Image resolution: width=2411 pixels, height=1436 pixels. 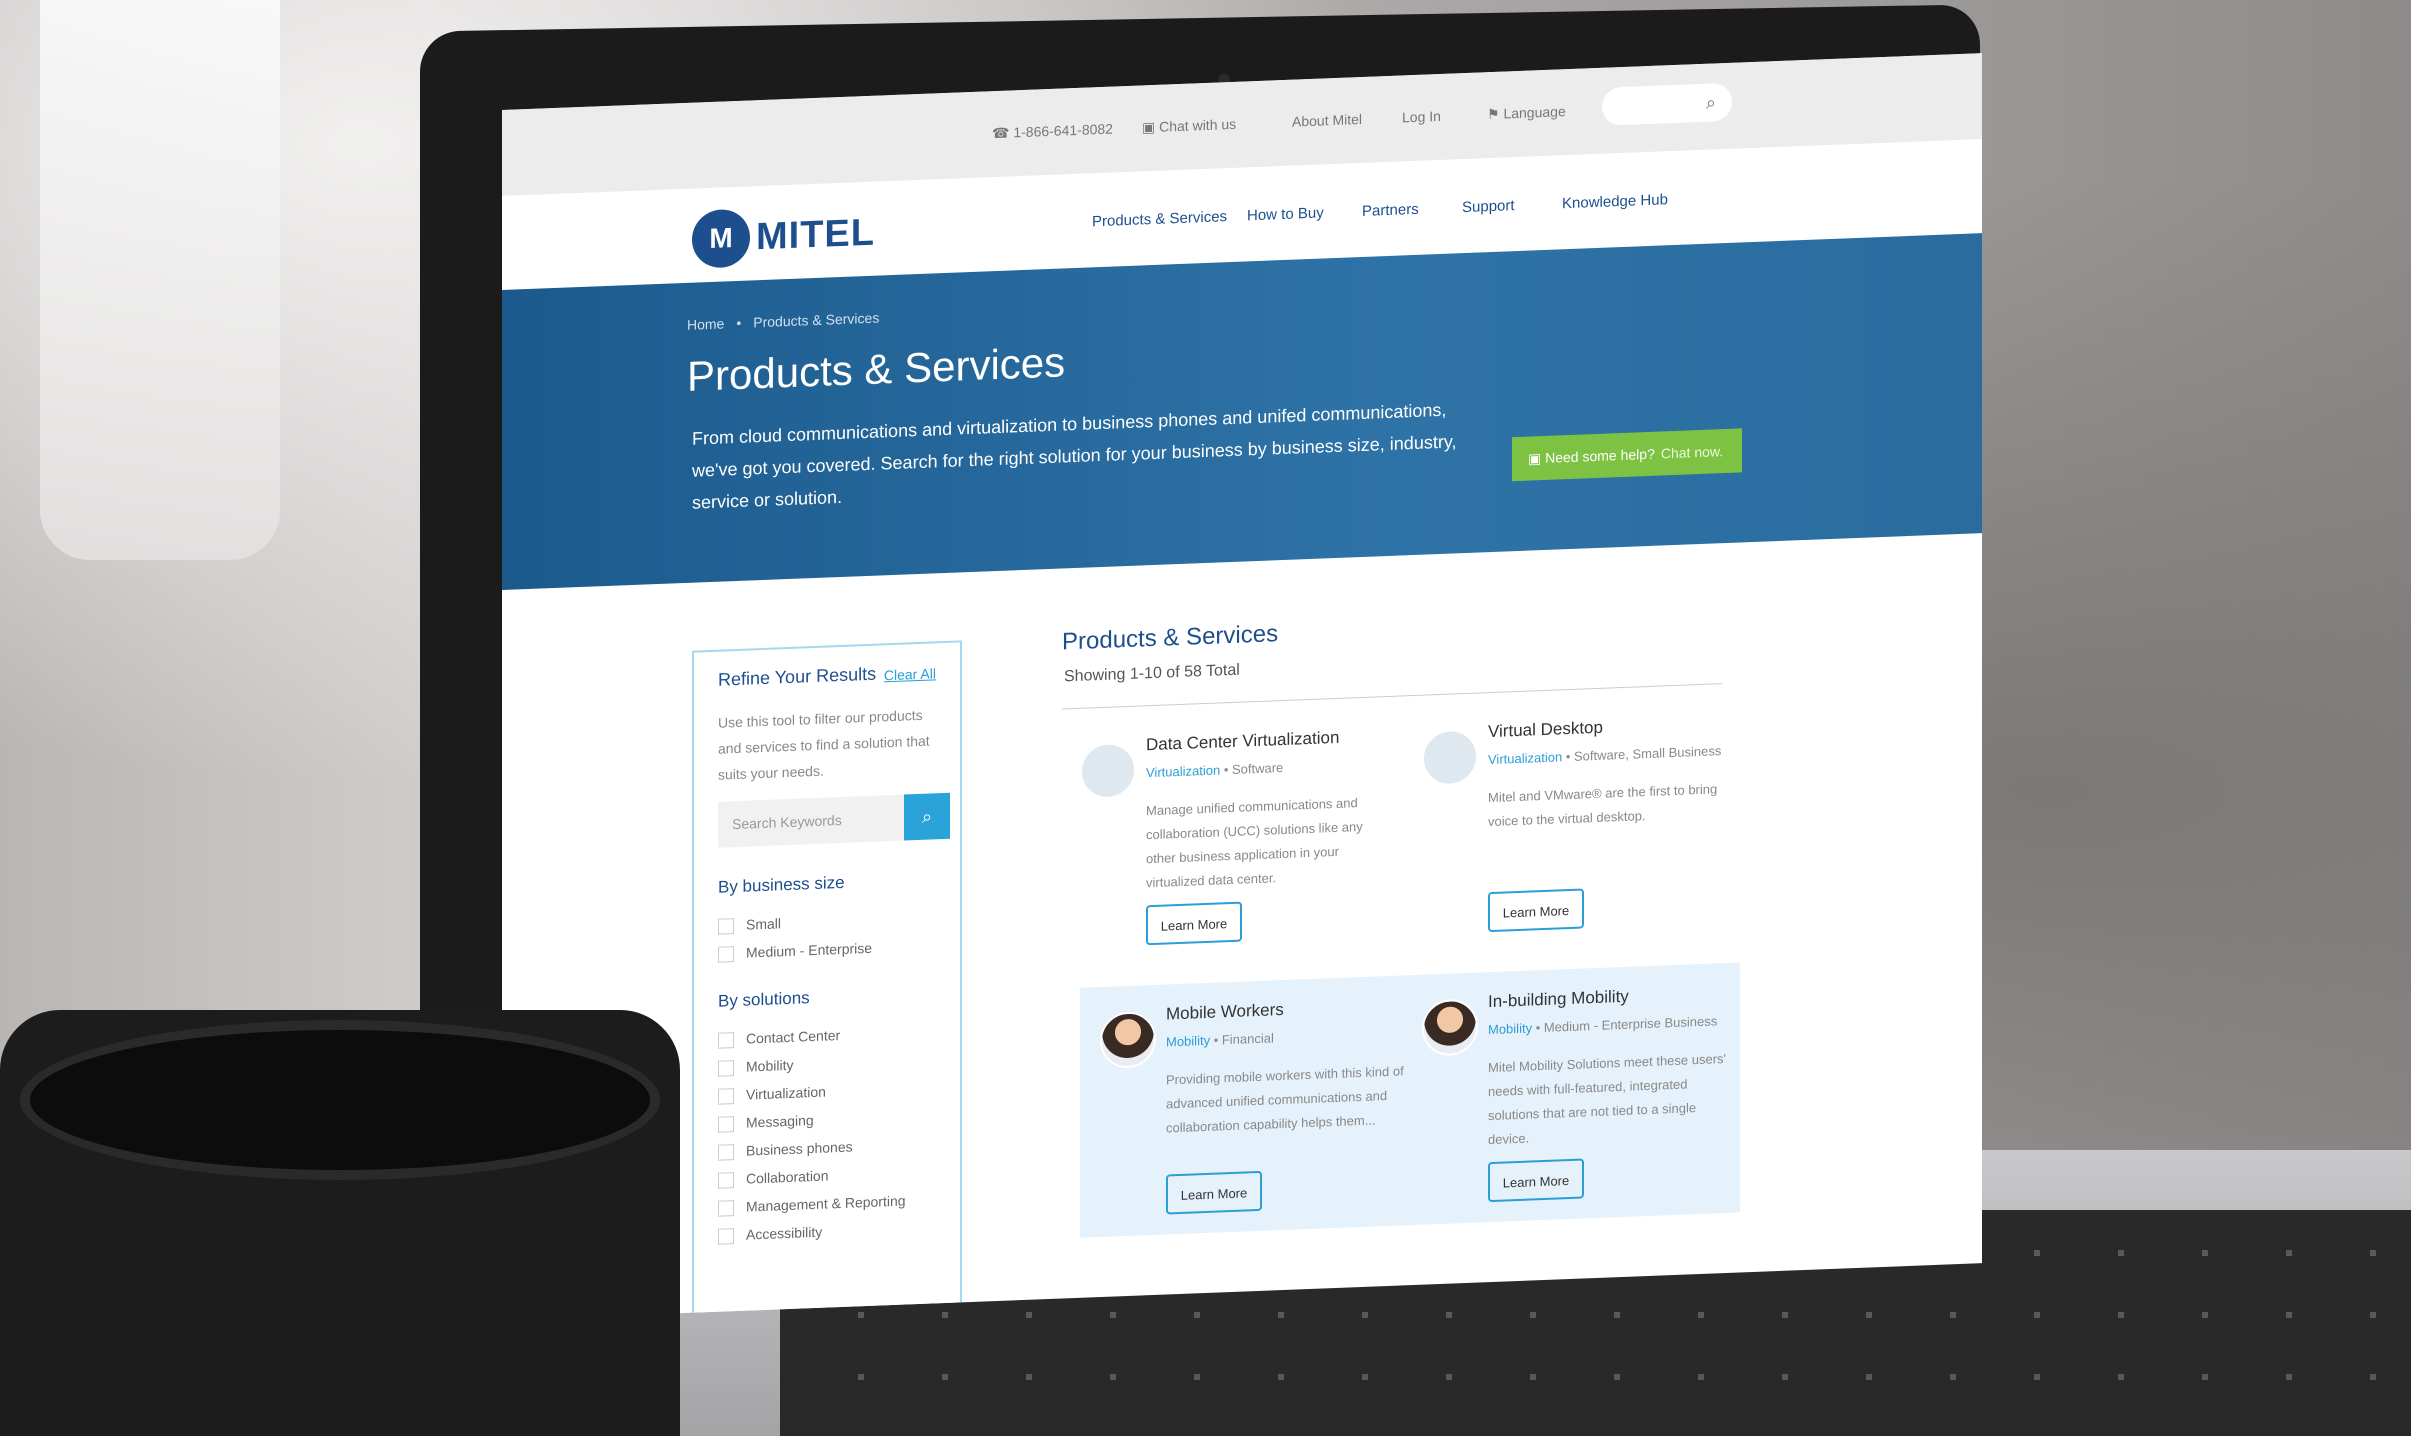 What do you see at coordinates (755, 1067) in the screenshot?
I see `option-mobility: Mobility` at bounding box center [755, 1067].